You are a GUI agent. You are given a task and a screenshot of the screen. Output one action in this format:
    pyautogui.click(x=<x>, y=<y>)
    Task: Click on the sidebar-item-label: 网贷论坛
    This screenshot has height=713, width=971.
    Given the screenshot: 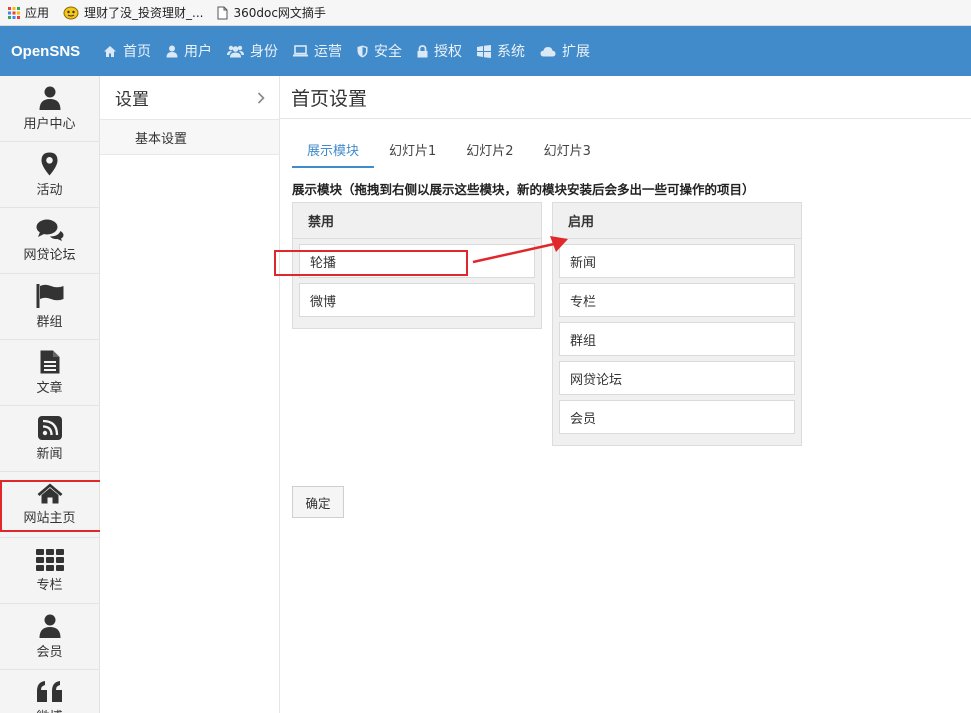 What is the action you would take?
    pyautogui.click(x=49, y=255)
    